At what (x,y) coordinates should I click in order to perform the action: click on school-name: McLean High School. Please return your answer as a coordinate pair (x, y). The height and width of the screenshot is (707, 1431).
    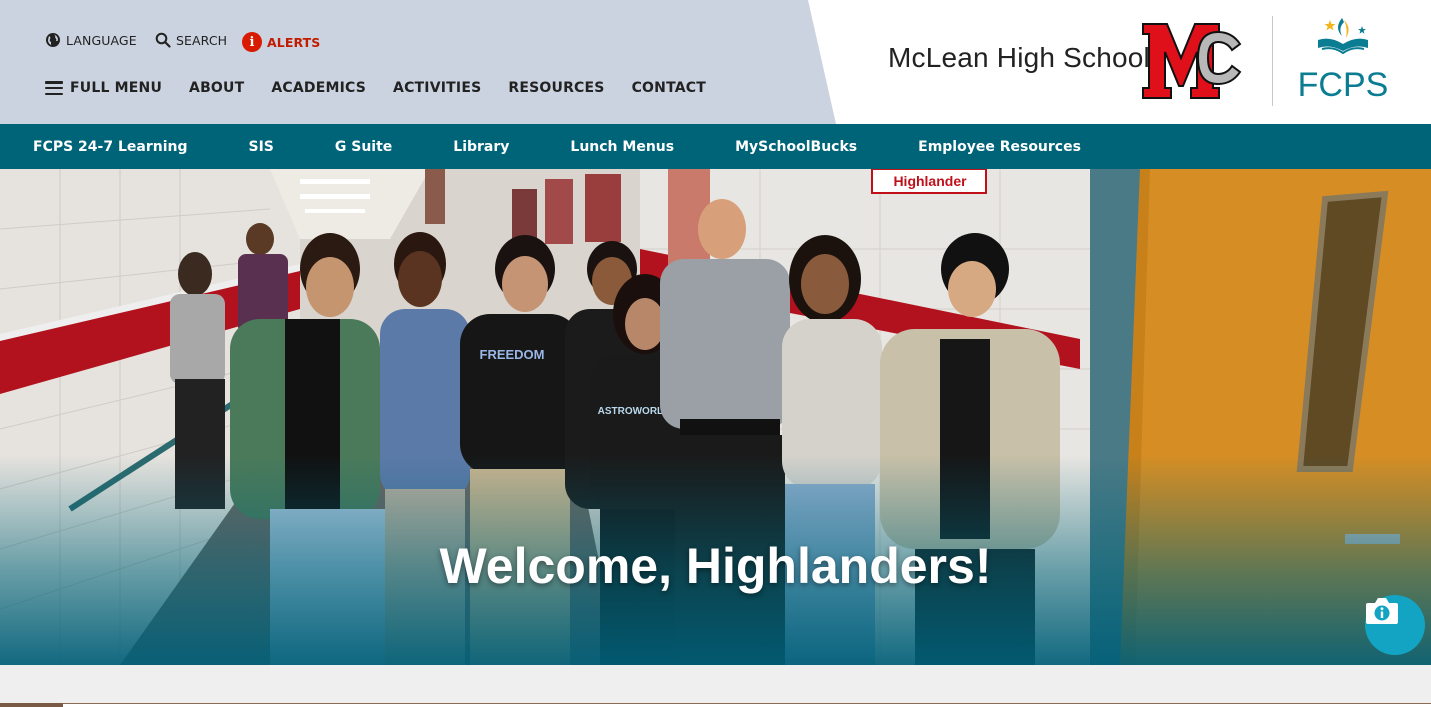
    Looking at the image, I should click on (1019, 58).